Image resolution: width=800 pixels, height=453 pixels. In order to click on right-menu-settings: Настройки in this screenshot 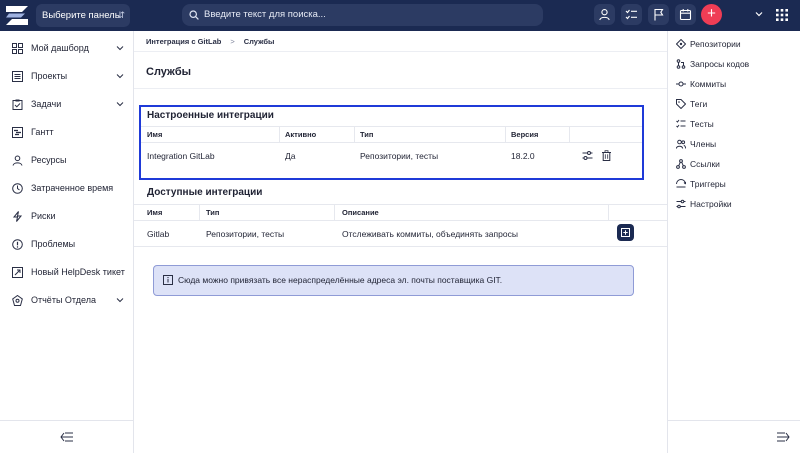, I will do `click(734, 204)`.